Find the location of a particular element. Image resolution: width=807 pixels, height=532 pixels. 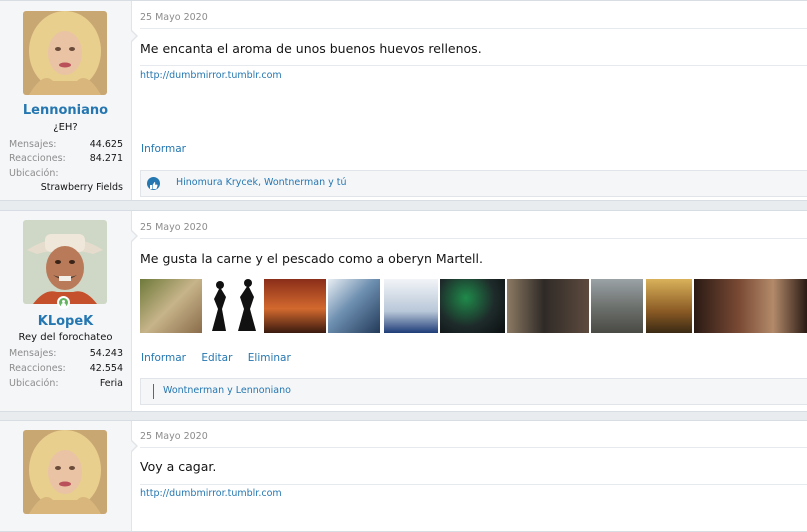

username: Lennoniano is located at coordinates (65, 110).